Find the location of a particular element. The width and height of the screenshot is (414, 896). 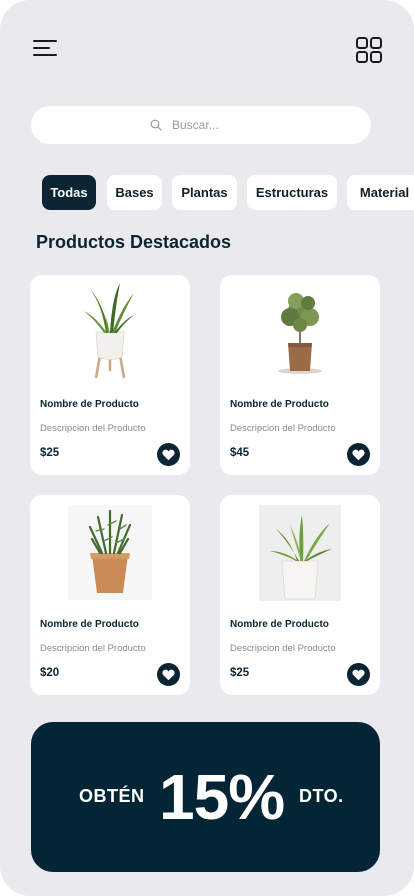

top-bar is located at coordinates (207, 45).